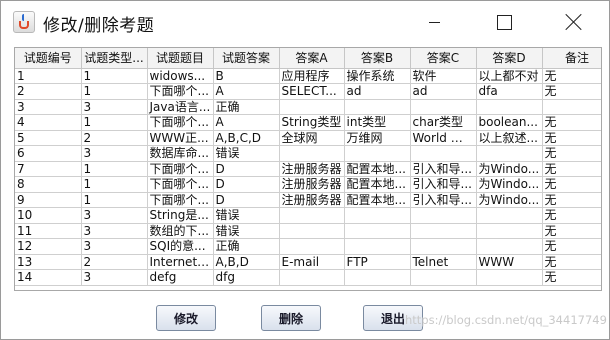 Image resolution: width=610 pixels, height=340 pixels. What do you see at coordinates (504, 22) in the screenshot?
I see `maximize-button` at bounding box center [504, 22].